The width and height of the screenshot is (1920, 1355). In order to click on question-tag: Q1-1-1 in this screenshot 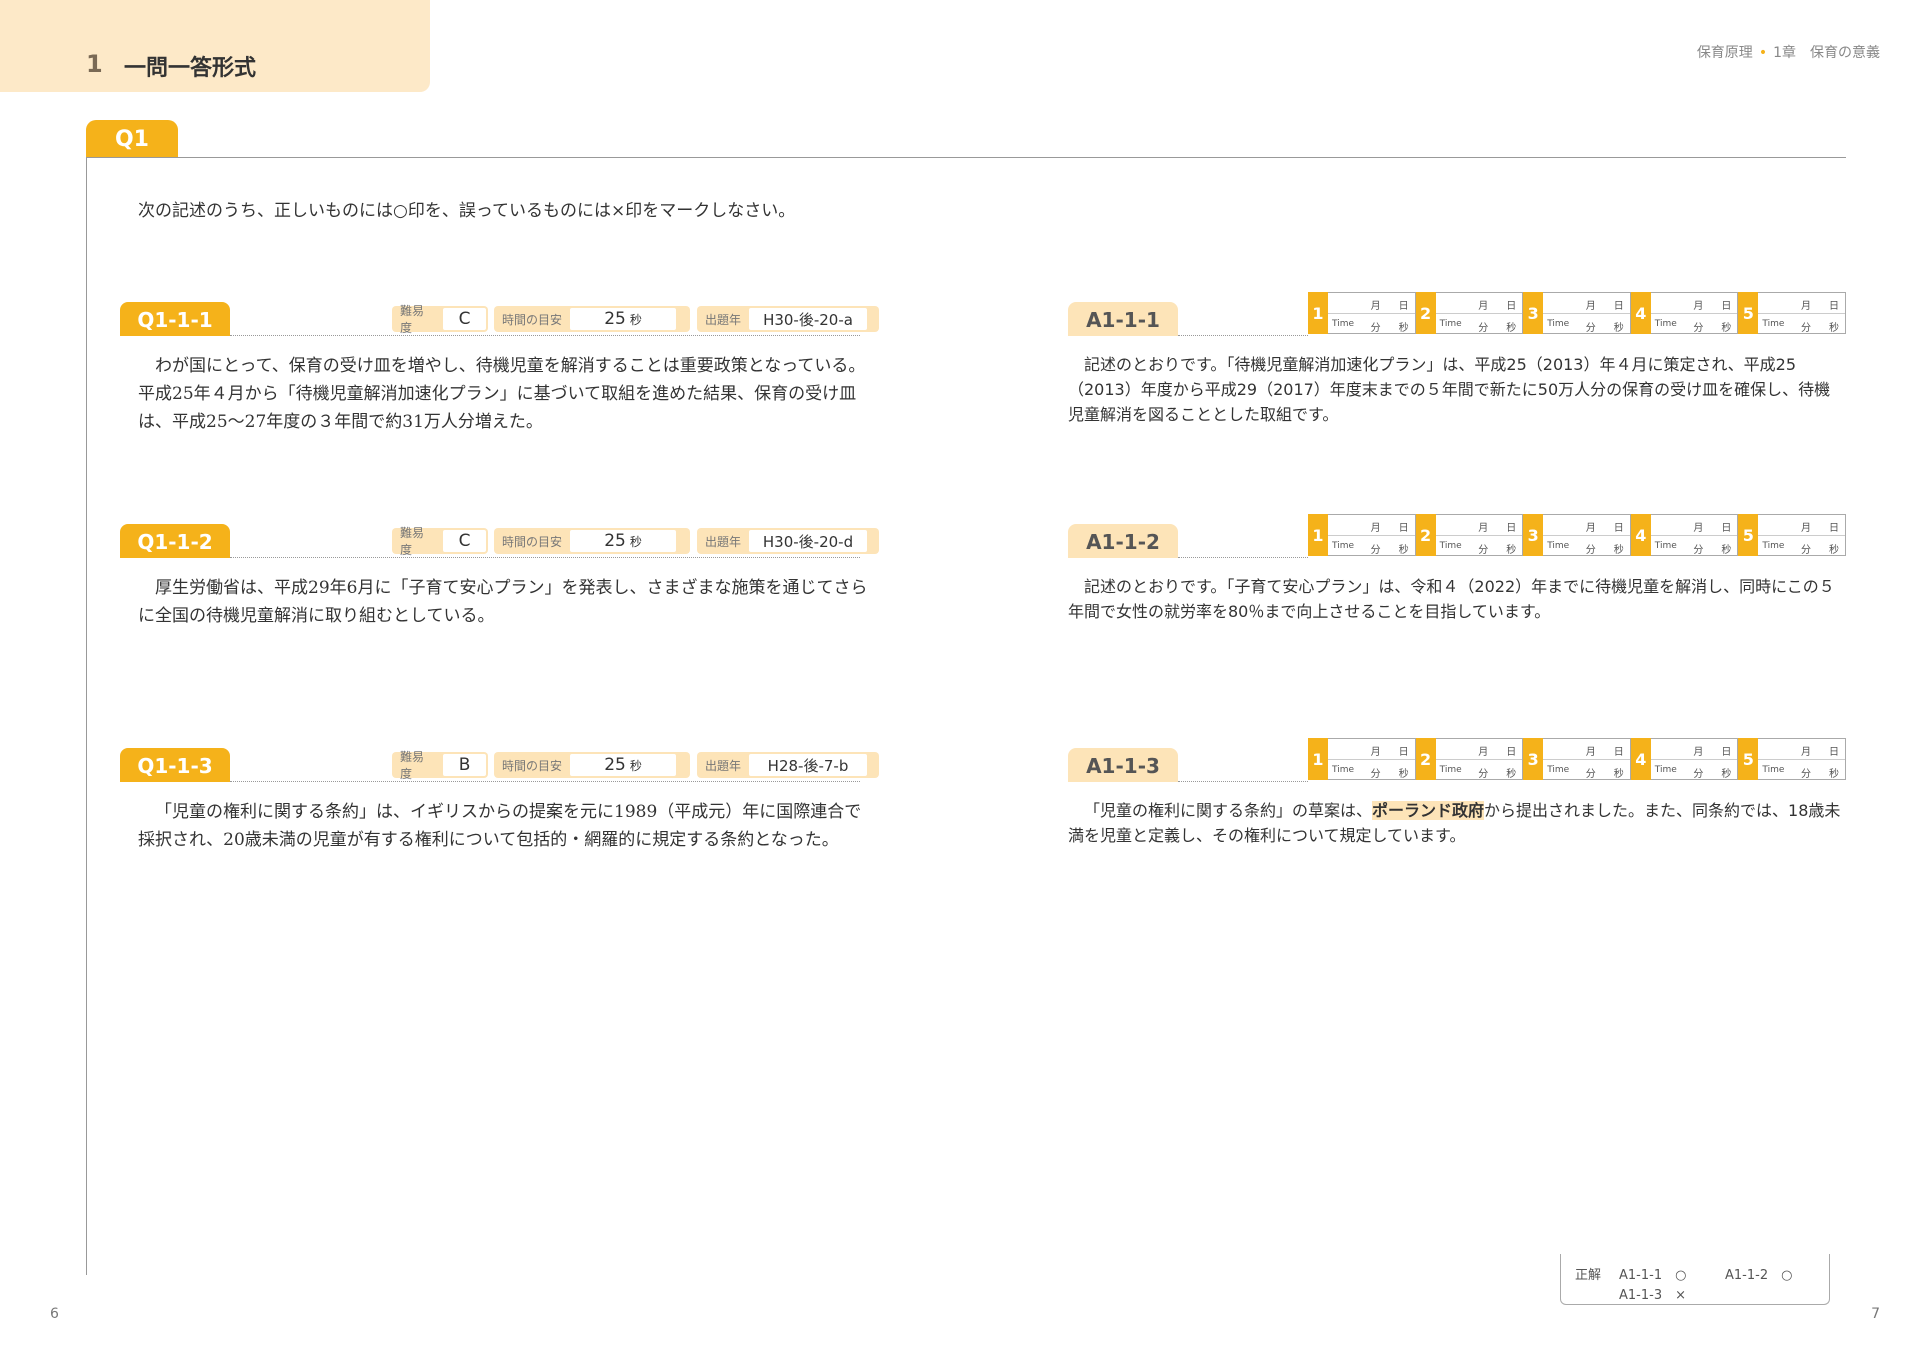, I will do `click(175, 319)`.